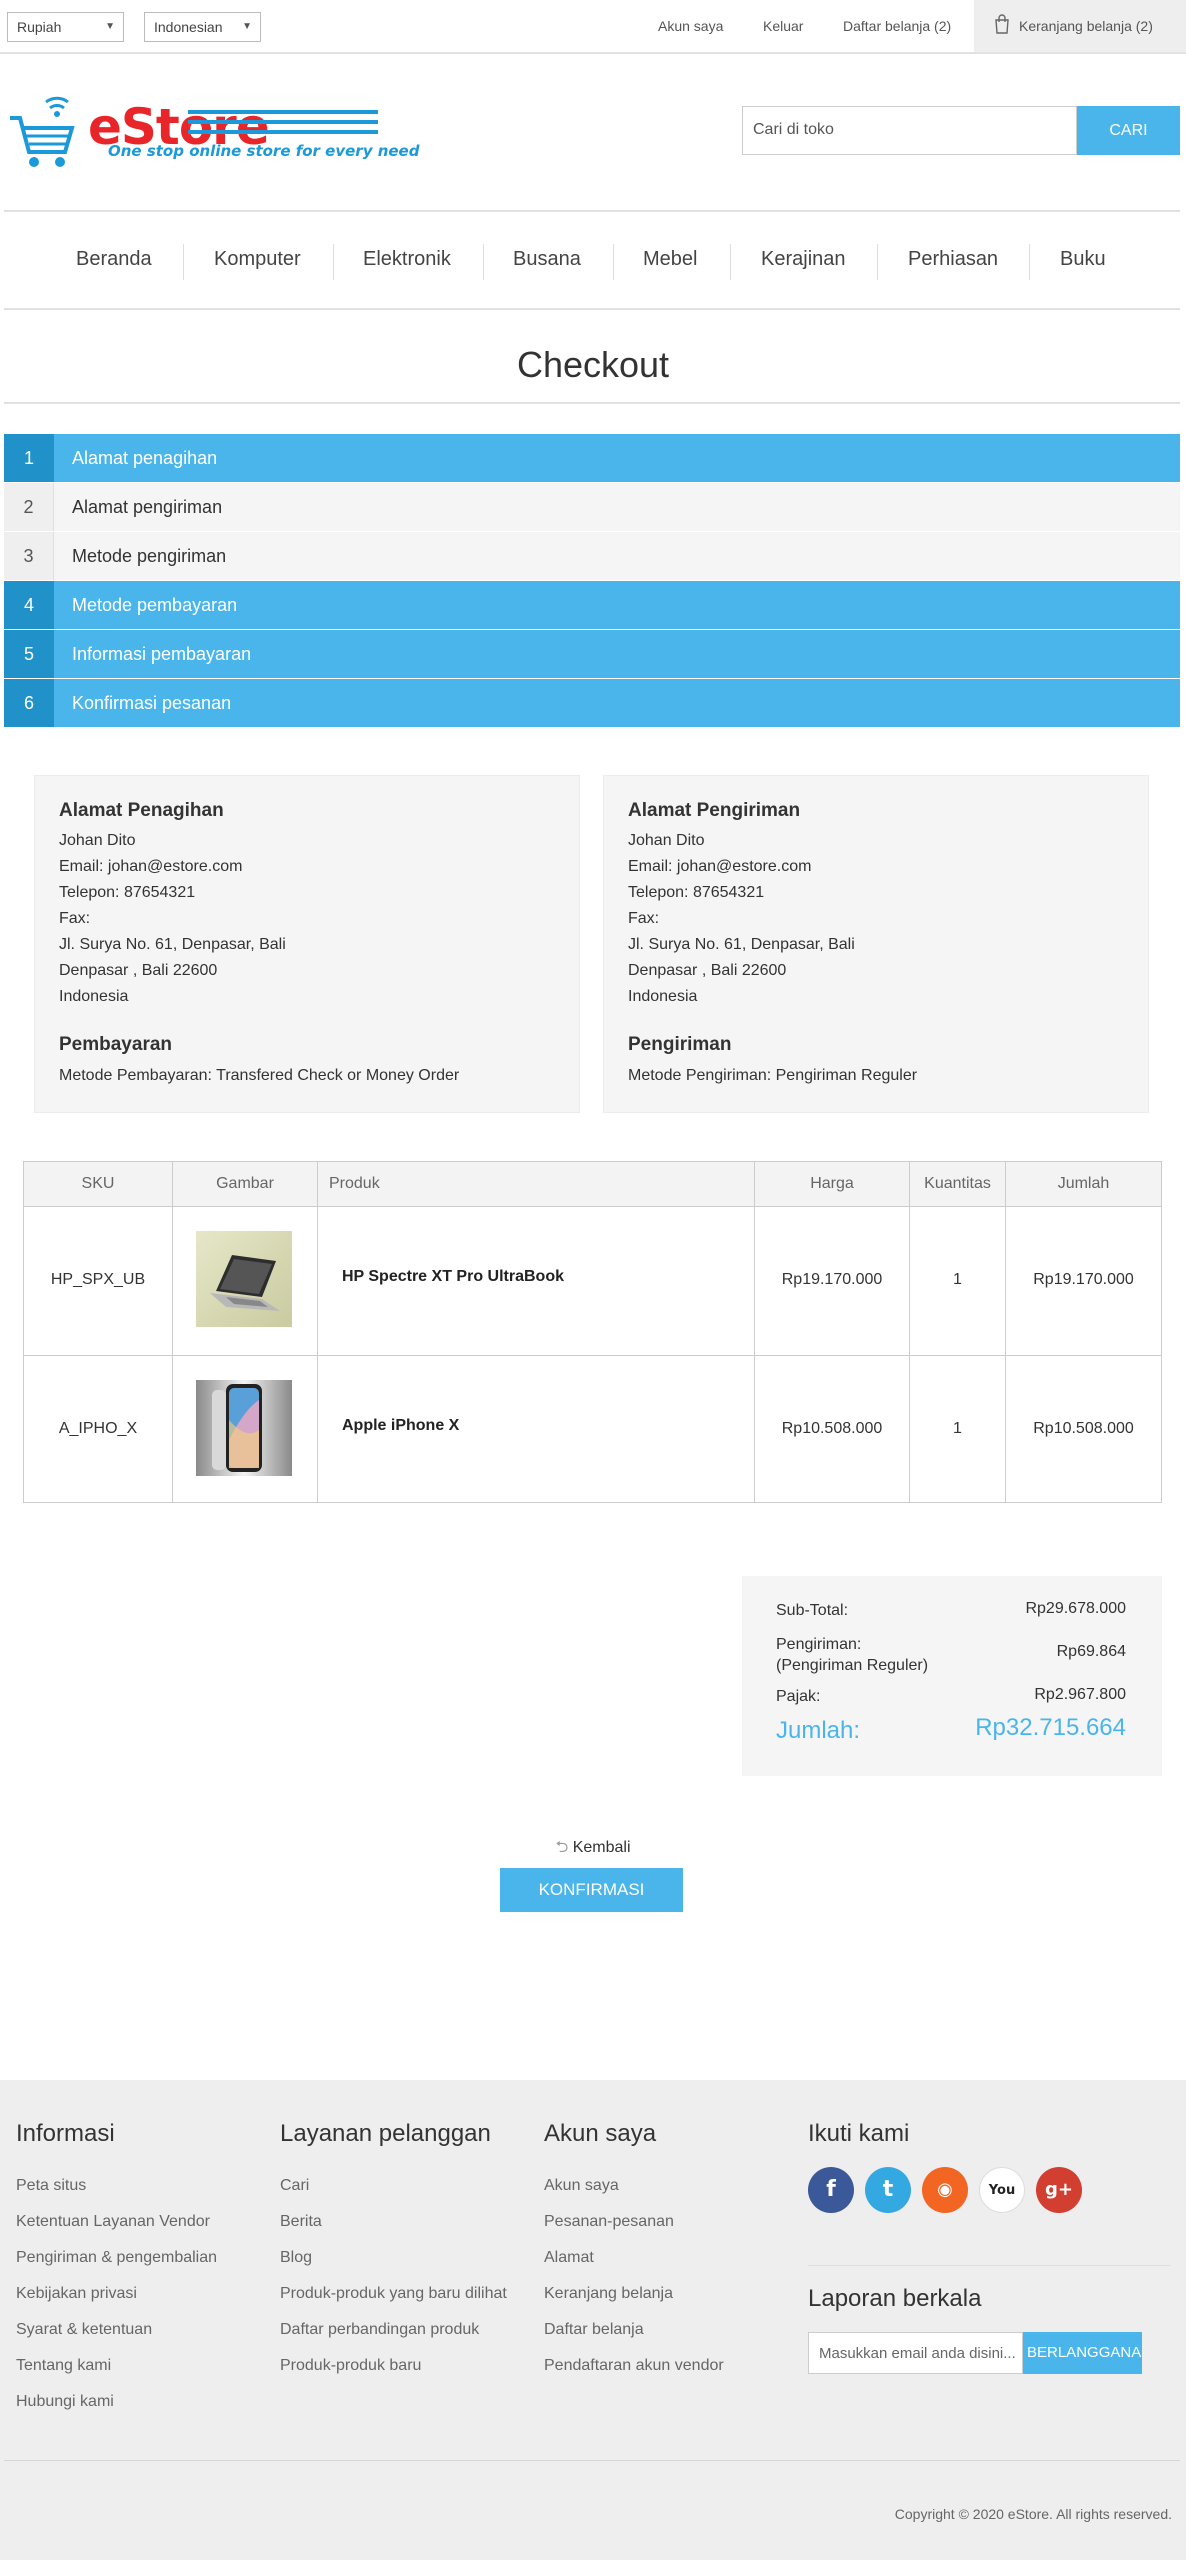 Image resolution: width=1186 pixels, height=2560 pixels. I want to click on billing-fax: Fax:, so click(75, 918).